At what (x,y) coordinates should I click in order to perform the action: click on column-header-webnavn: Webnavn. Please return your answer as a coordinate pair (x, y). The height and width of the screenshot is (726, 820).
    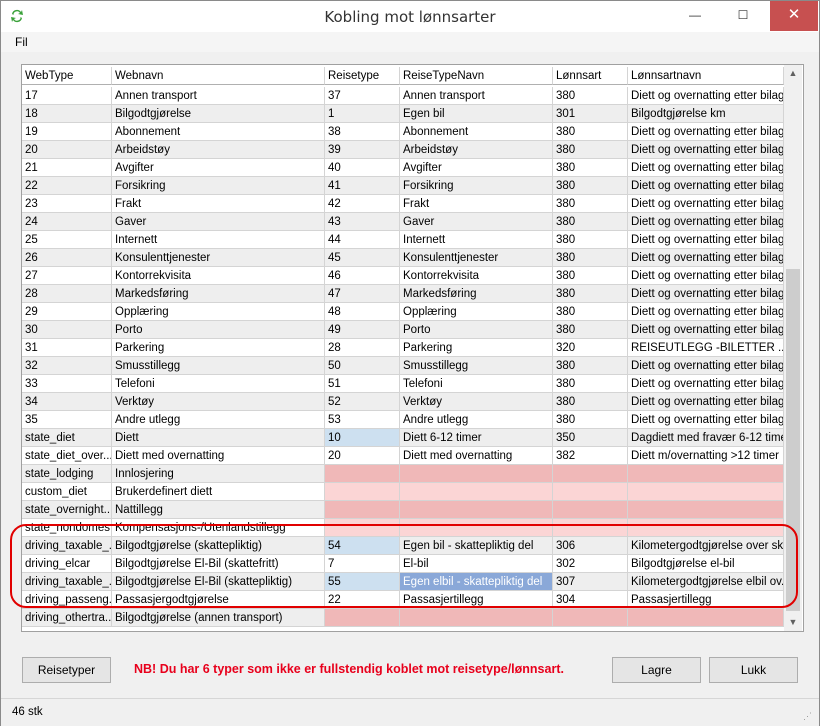
    Looking at the image, I should click on (218, 76).